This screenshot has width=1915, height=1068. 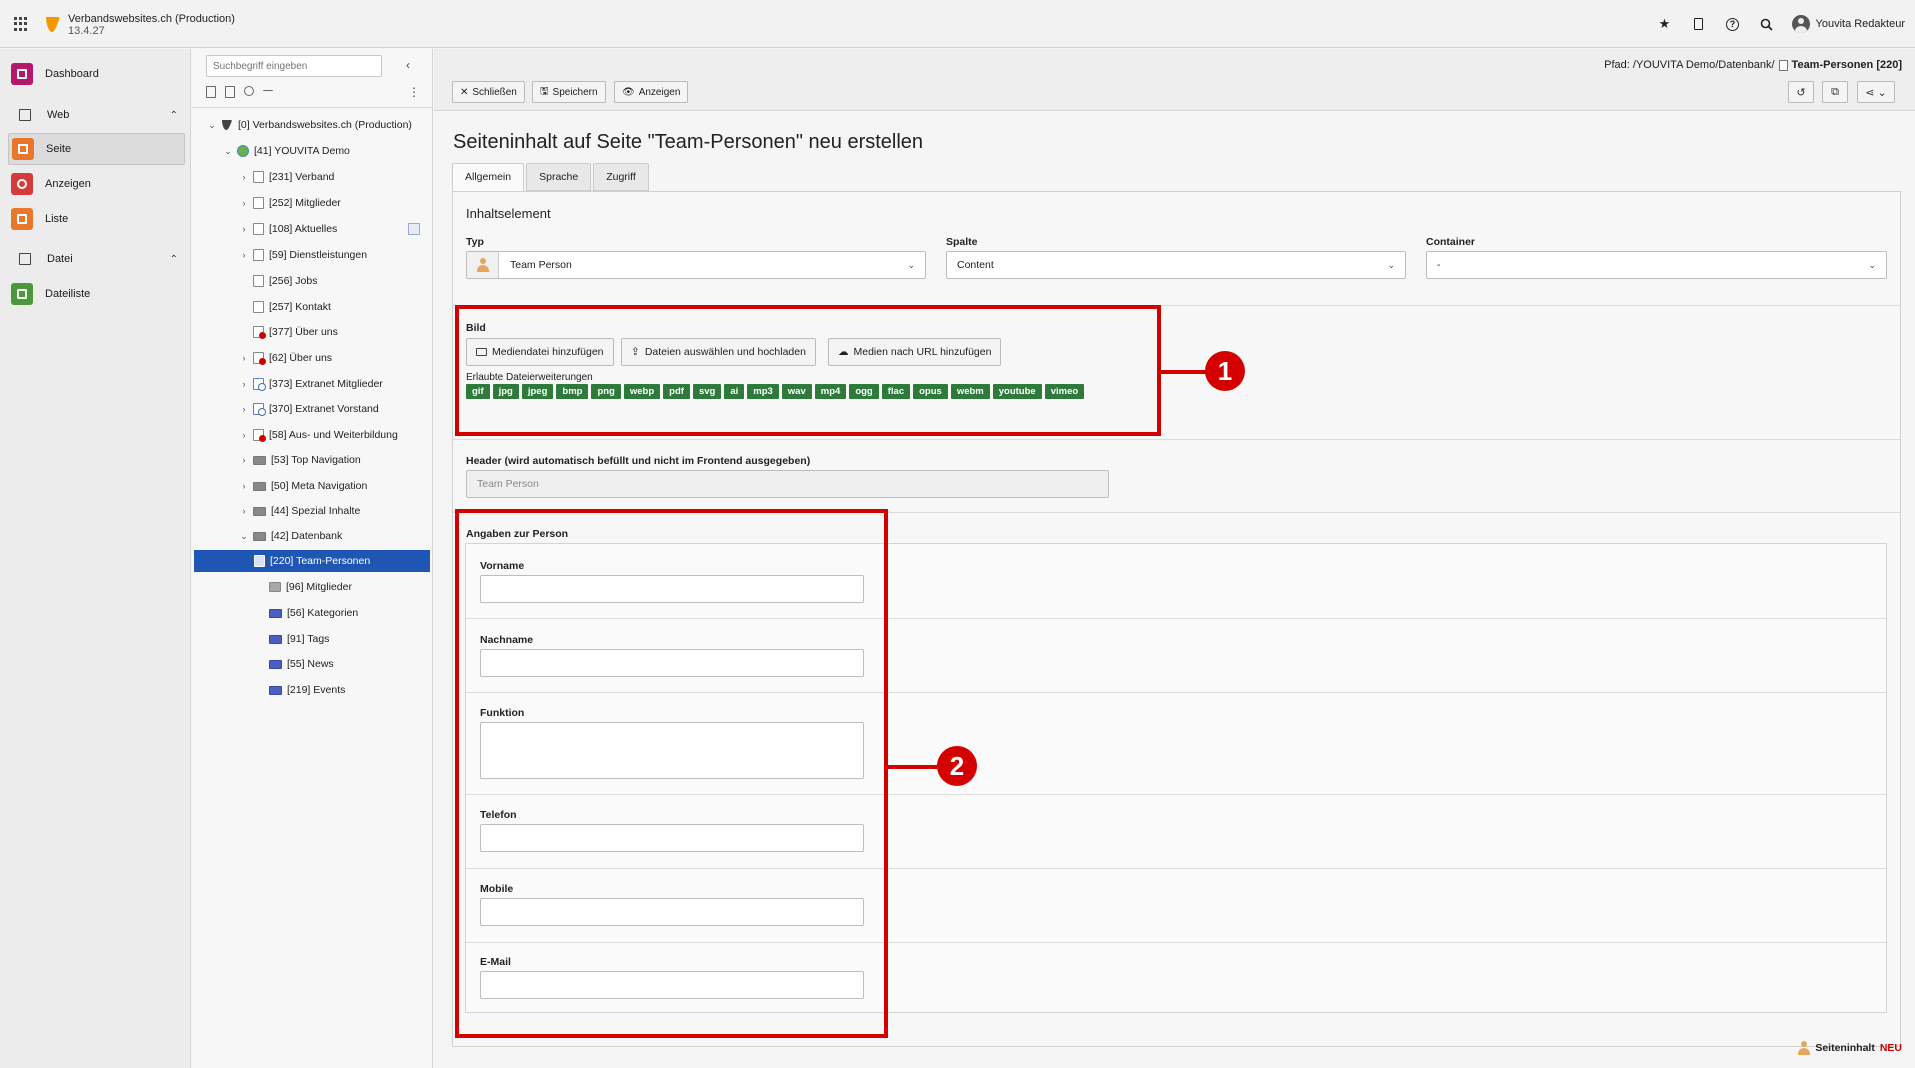 I want to click on tree-search-input, so click(x=294, y=66).